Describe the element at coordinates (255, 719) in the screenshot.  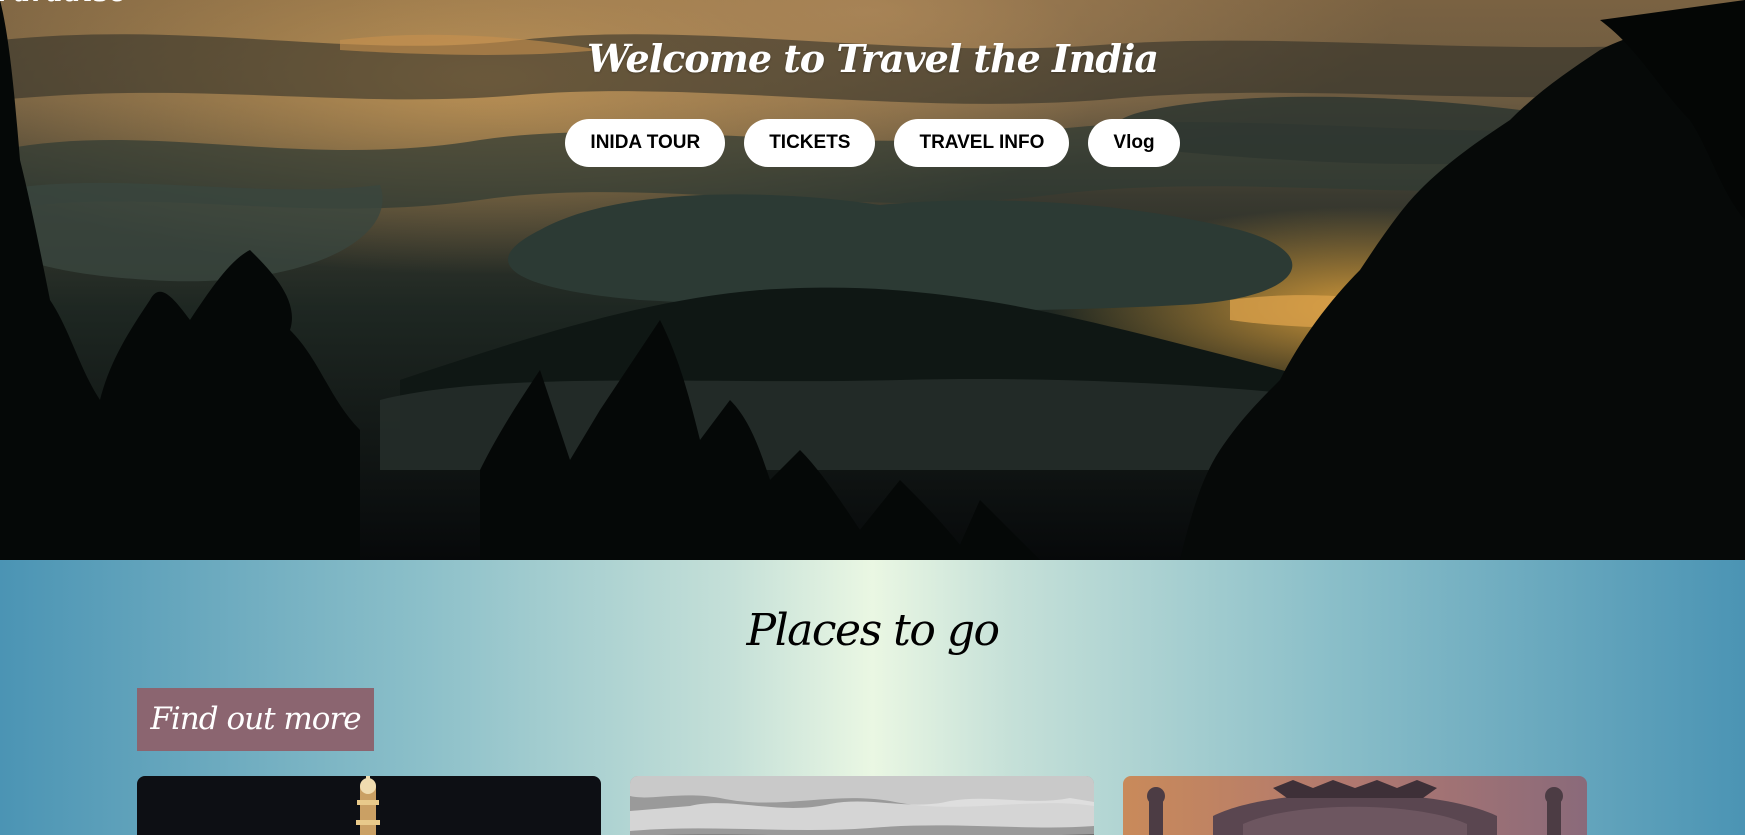
I see `find-out-more-button: Find out more` at that location.